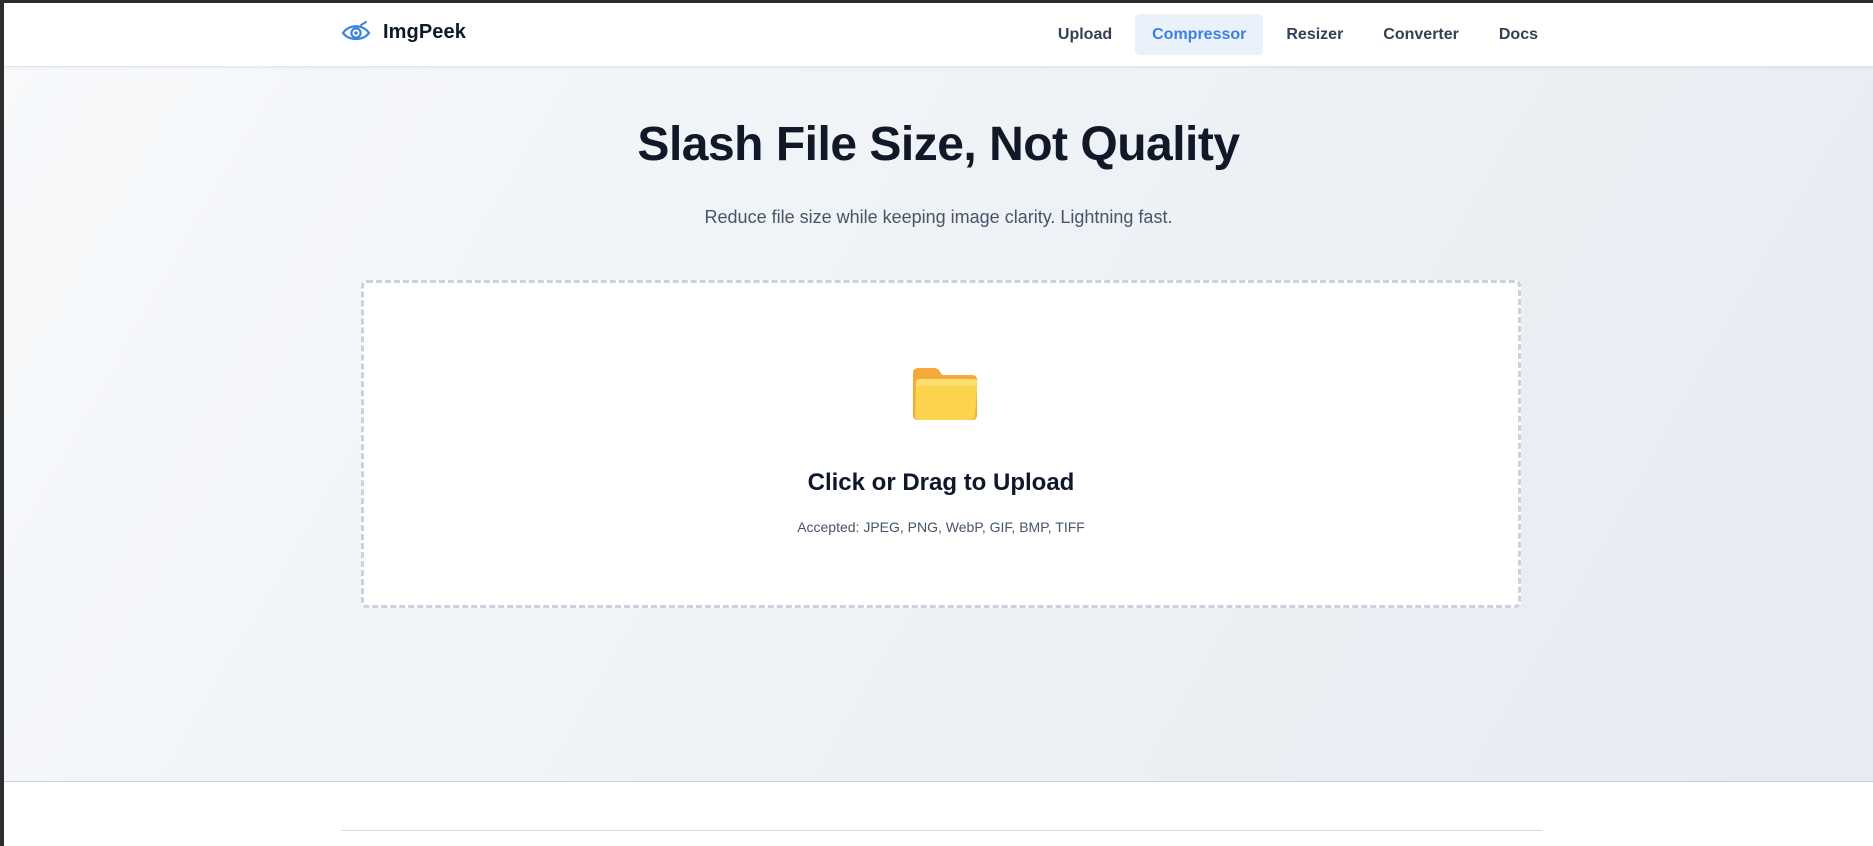 The image size is (1873, 846). I want to click on nav-upload: Upload, so click(1085, 34).